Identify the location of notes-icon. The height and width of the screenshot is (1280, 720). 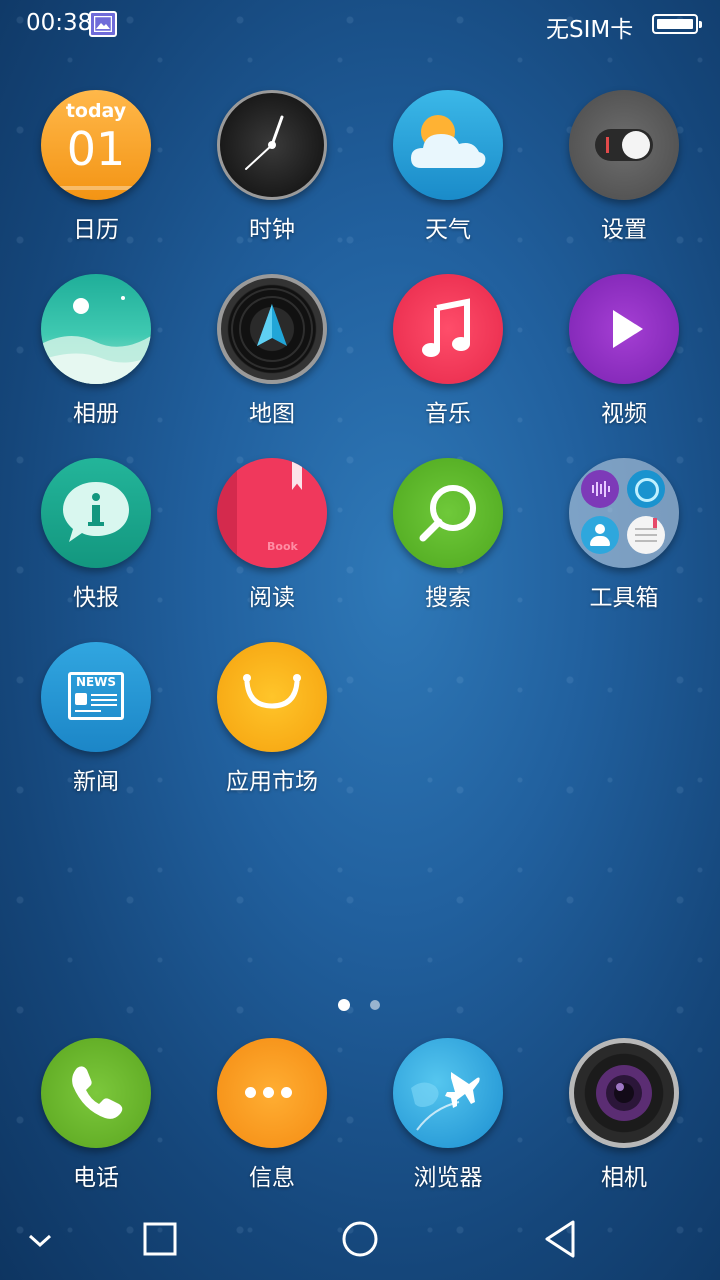
(646, 535).